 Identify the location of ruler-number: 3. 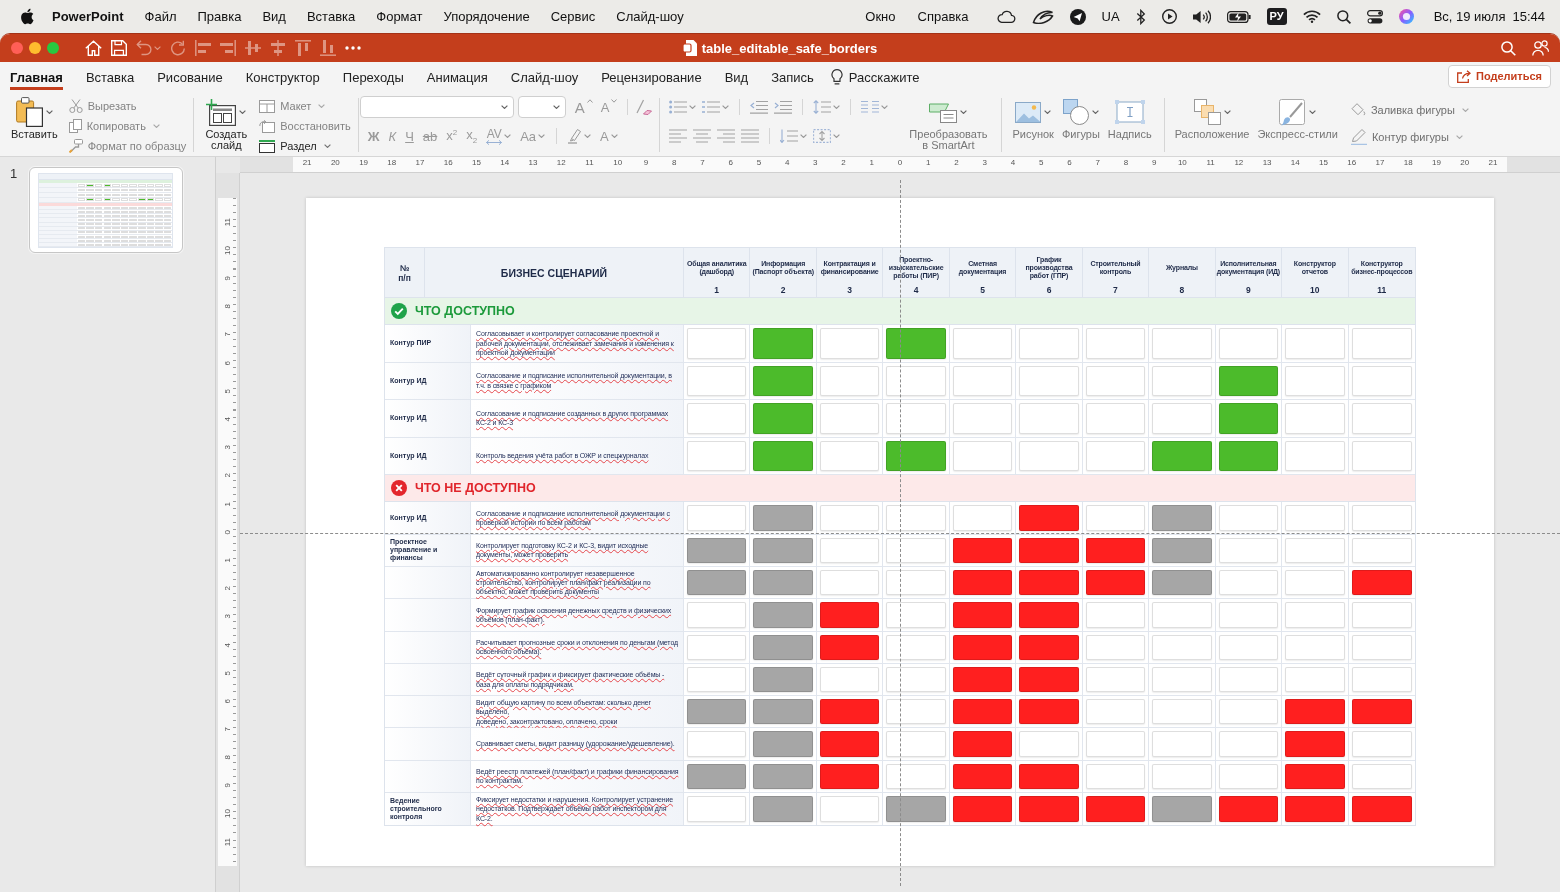
(227, 447).